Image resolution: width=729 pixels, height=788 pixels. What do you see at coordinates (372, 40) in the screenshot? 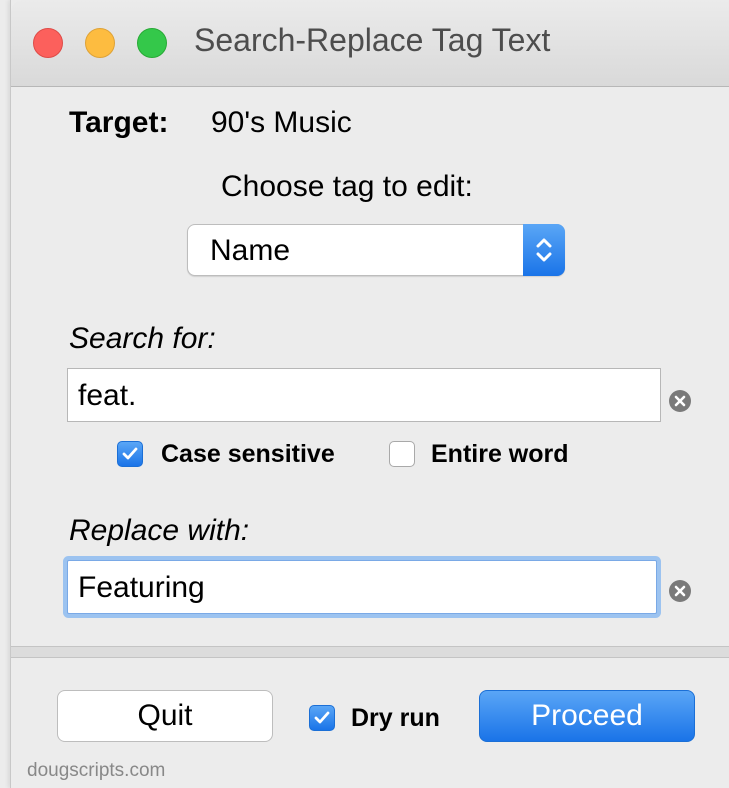
I see `window-title: Search-Replace Tag Text` at bounding box center [372, 40].